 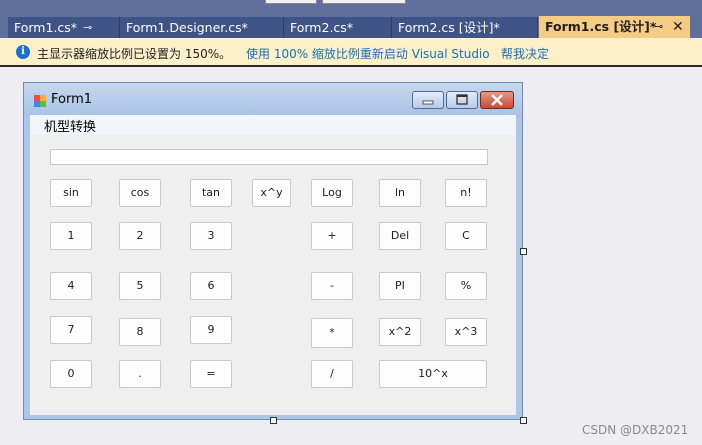 What do you see at coordinates (466, 286) in the screenshot?
I see `calc-button-percent: %` at bounding box center [466, 286].